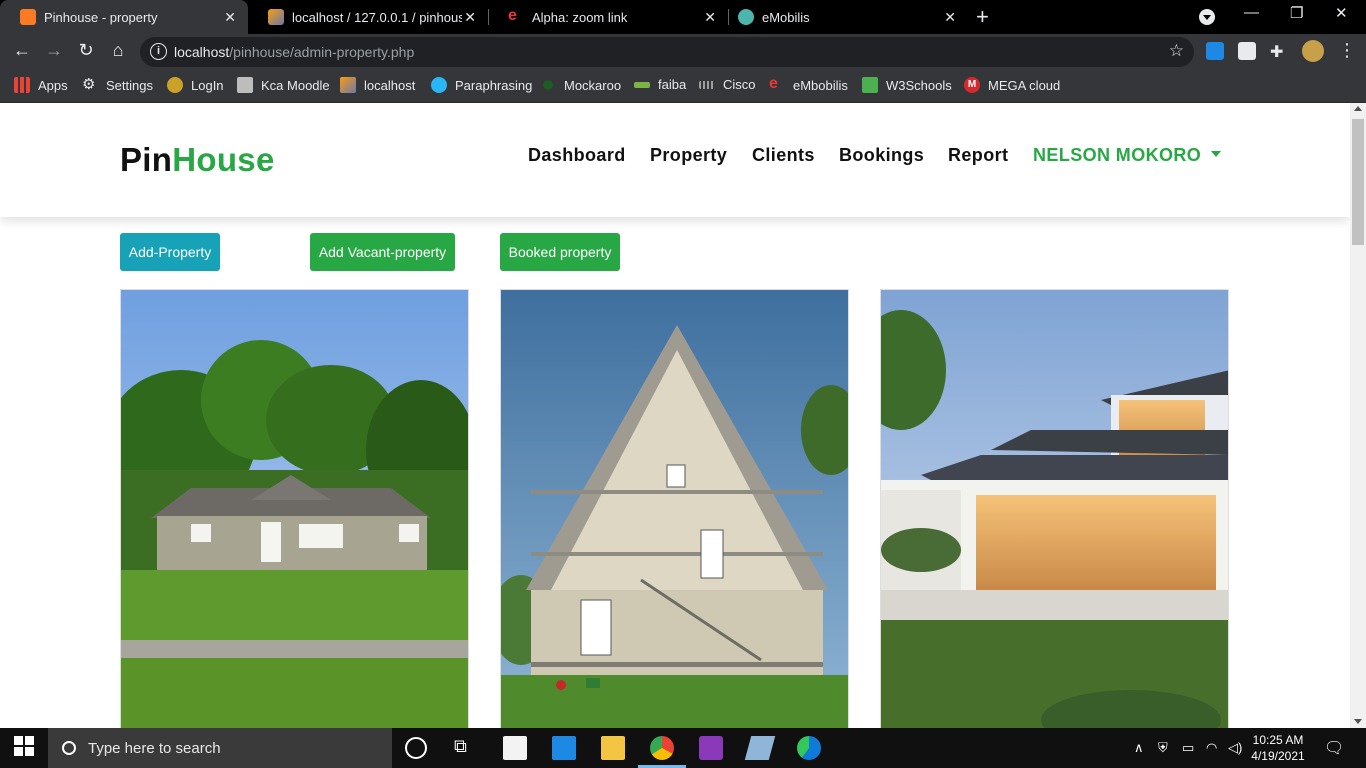 The image size is (1366, 768). I want to click on bookmark-settings: ⚙ Settings, so click(117, 85).